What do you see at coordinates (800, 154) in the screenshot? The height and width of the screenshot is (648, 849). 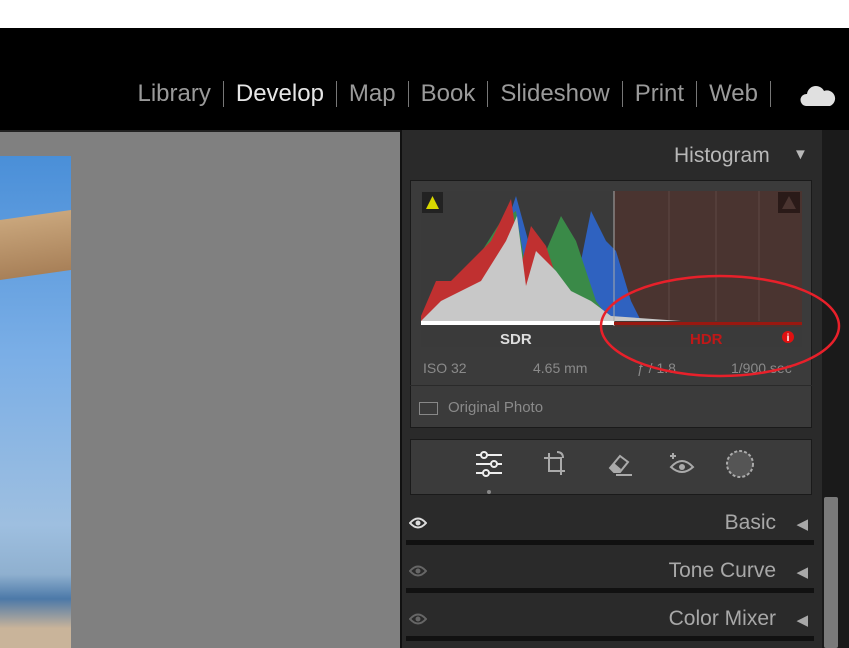 I see `collapse-triangle-icon: ▼` at bounding box center [800, 154].